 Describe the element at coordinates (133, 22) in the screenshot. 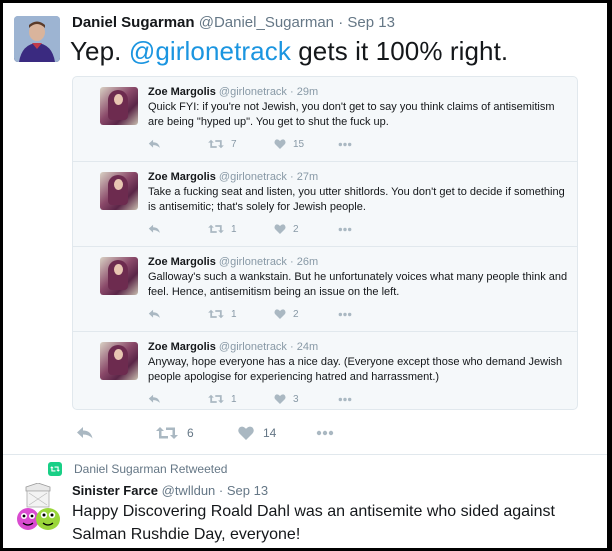

I see `author-name: Daniel Sugarman` at that location.